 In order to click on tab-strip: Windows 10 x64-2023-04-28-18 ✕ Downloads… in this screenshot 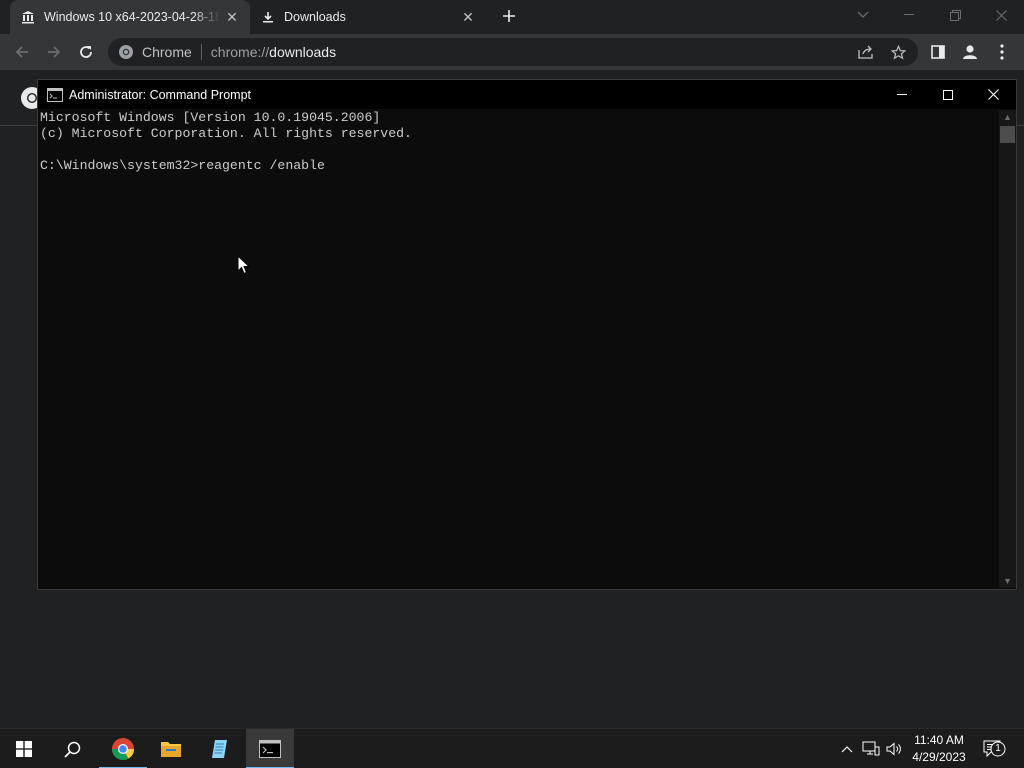, I will do `click(512, 17)`.